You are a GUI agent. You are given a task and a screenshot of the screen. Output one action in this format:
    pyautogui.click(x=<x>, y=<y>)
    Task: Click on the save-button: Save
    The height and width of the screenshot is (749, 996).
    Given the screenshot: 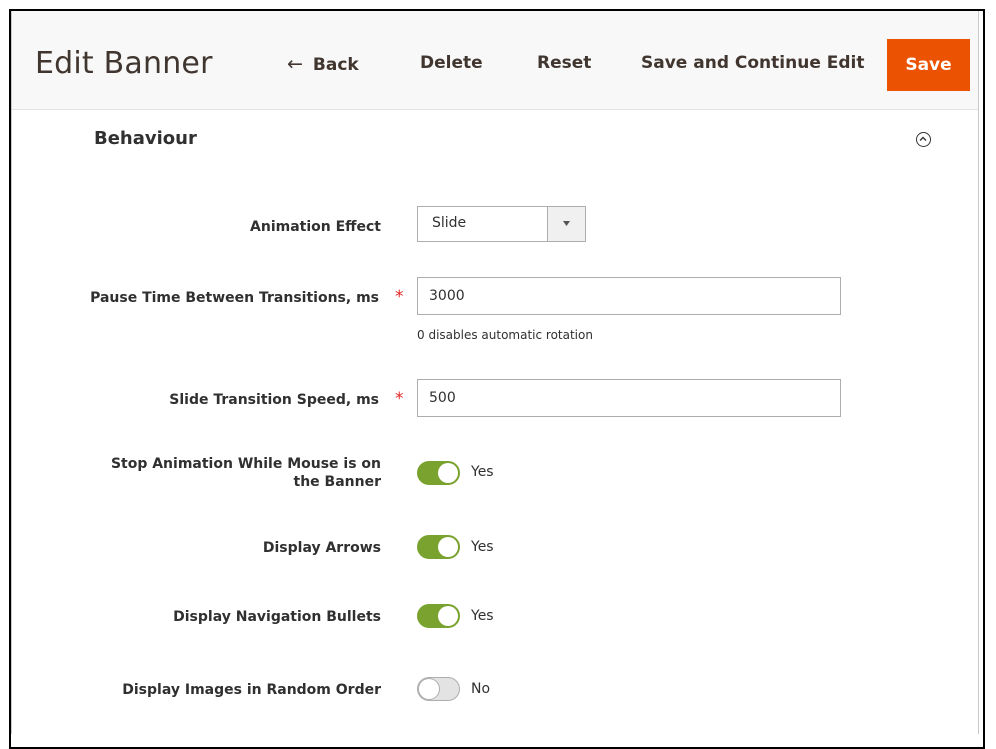 What is the action you would take?
    pyautogui.click(x=928, y=65)
    